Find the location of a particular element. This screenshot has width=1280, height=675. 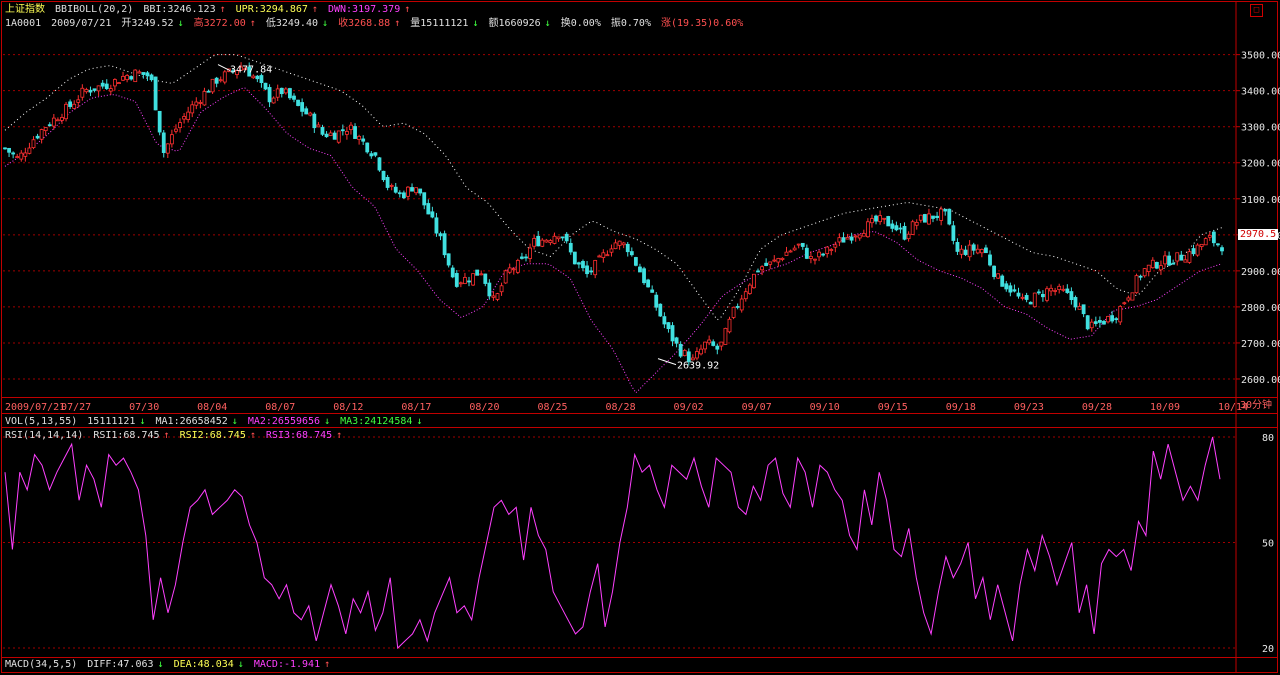

x-axis-label: 08/07 is located at coordinates (280, 407).